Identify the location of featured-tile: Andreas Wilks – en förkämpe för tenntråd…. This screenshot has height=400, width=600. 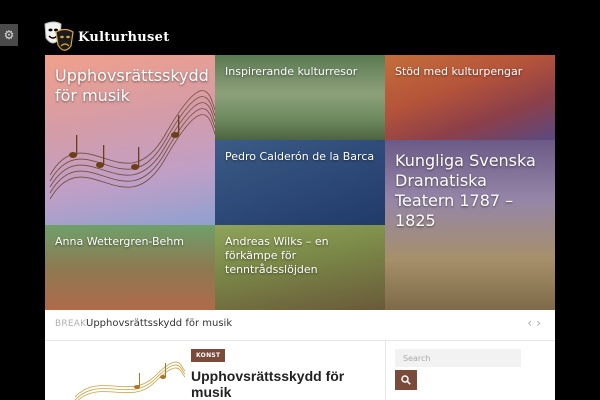
(300, 267).